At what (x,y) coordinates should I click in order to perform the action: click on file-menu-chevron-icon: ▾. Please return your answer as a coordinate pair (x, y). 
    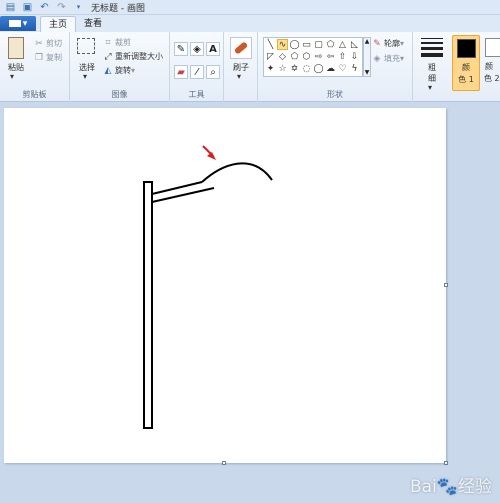
    Looking at the image, I should click on (25, 23).